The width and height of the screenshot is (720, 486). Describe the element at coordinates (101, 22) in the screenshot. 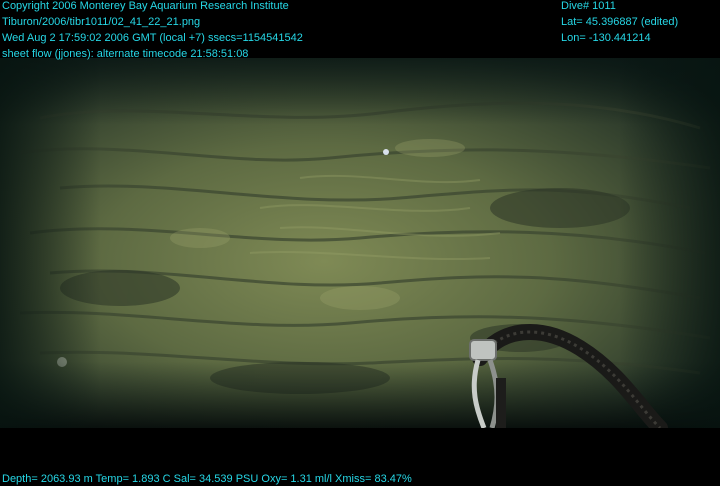

I see `image-path-text: Tiburon/2006/tibr1011/02_41_22_21.png` at that location.